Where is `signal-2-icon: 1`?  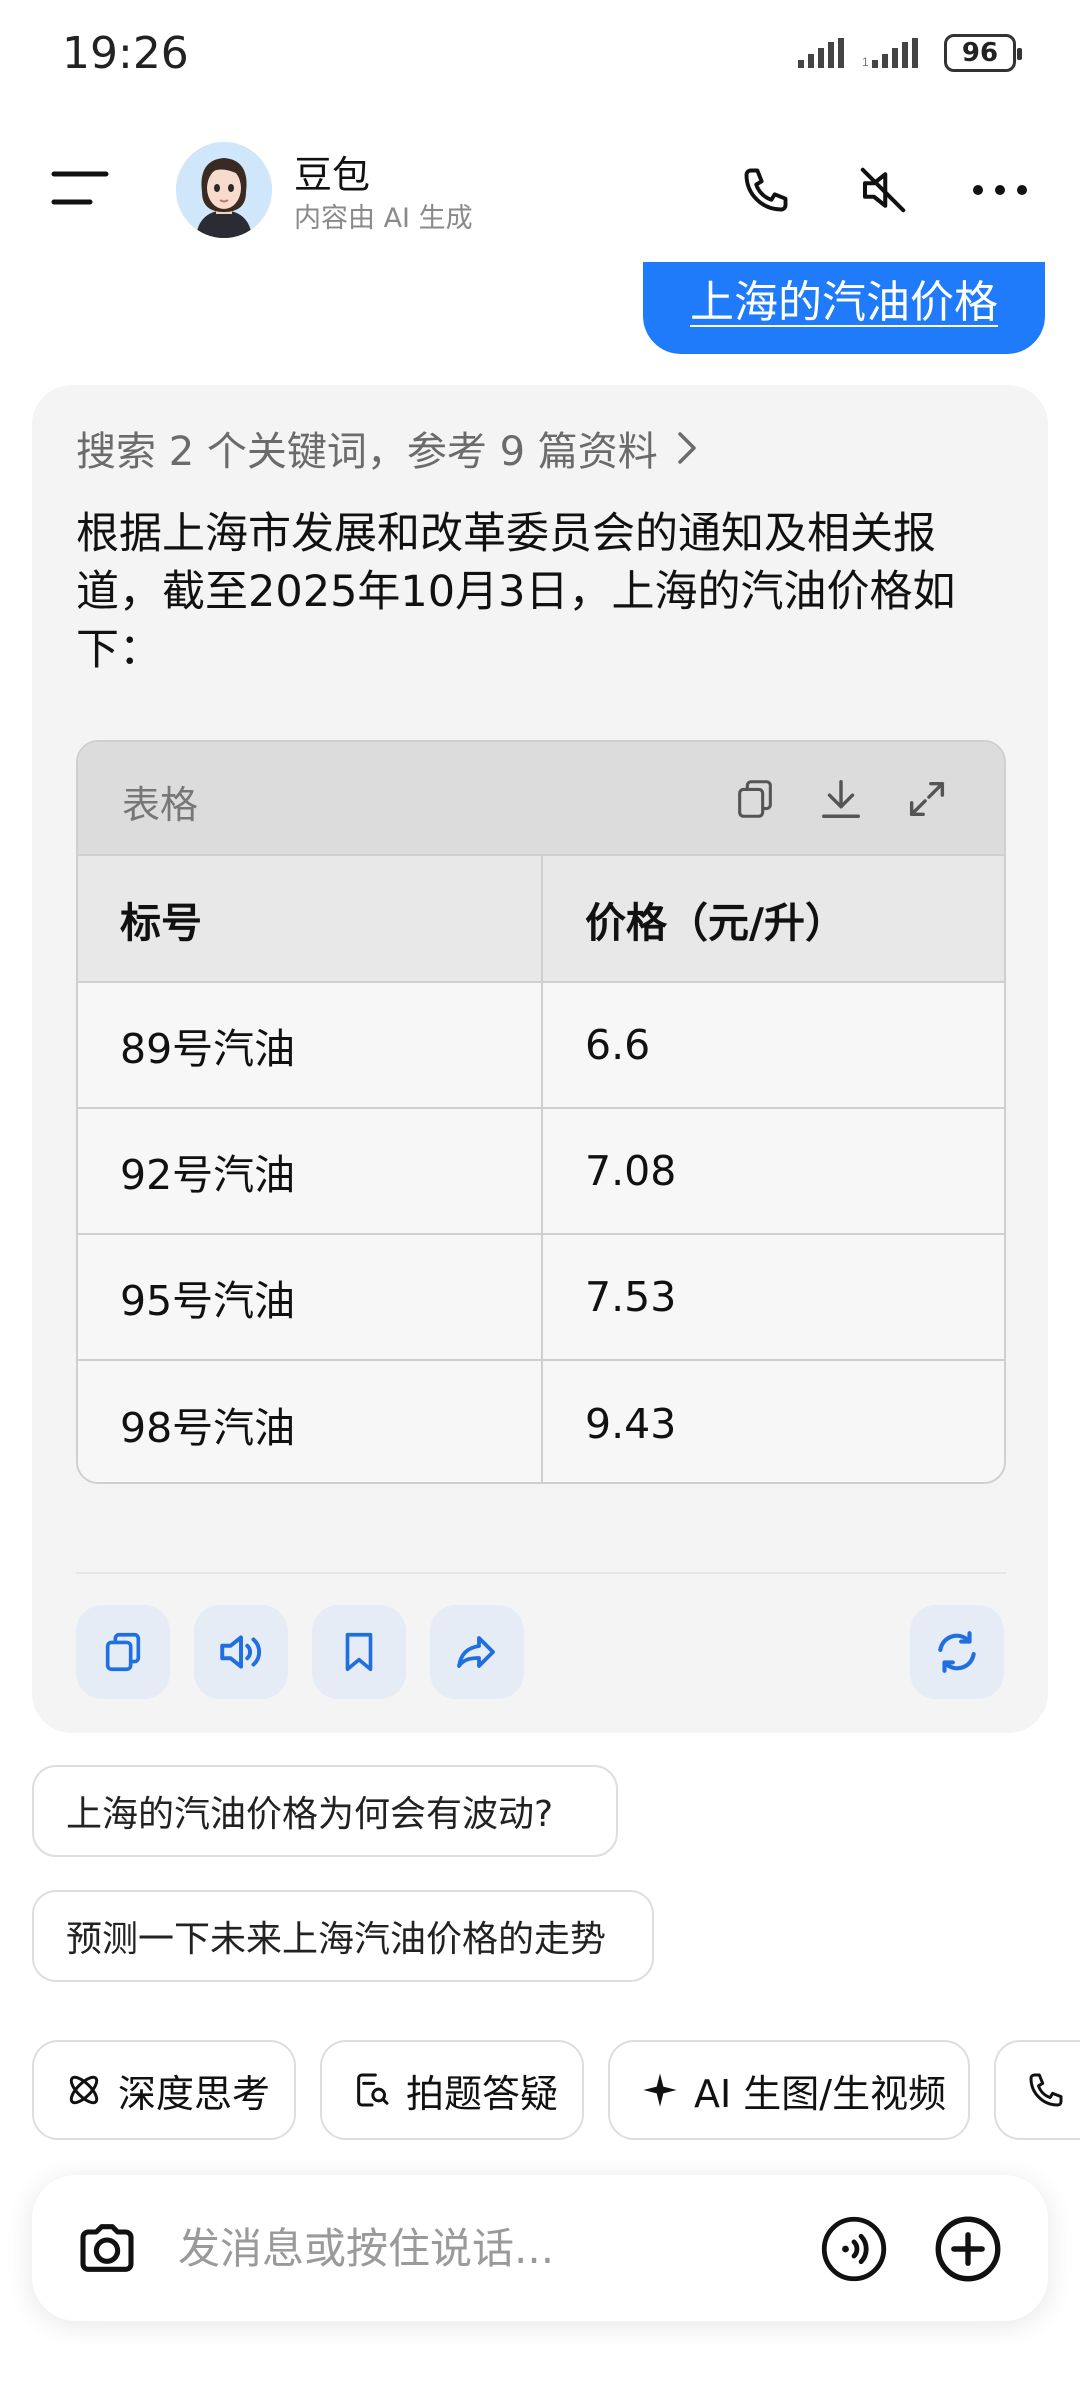 signal-2-icon: 1 is located at coordinates (890, 53).